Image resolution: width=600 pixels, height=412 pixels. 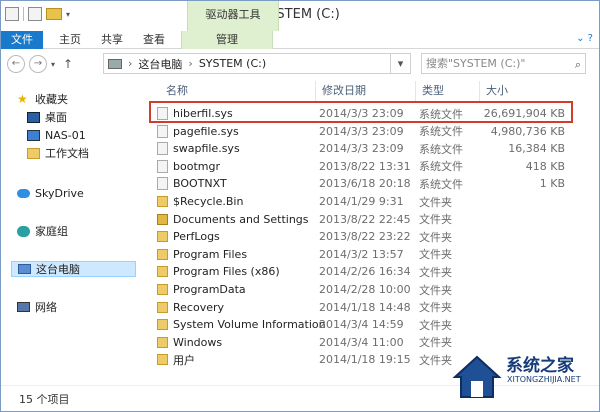 What do you see at coordinates (584, 38) in the screenshot?
I see `ribbon-expand-icon: ⌄ ?` at bounding box center [584, 38].